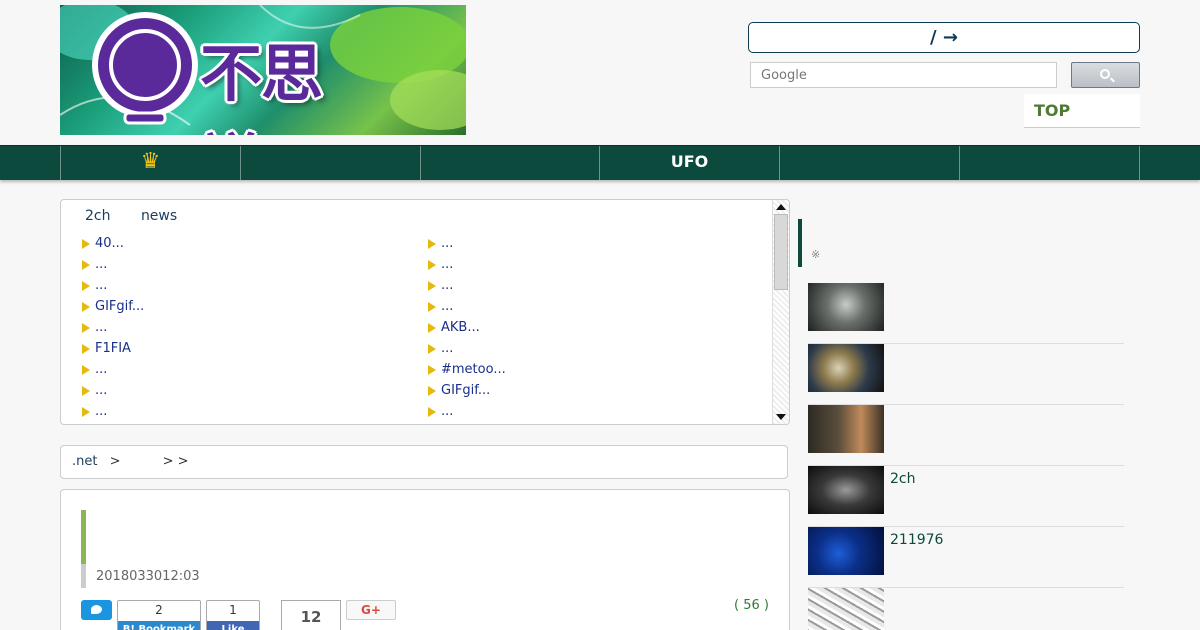  I want to click on tab-news: news, so click(159, 216).